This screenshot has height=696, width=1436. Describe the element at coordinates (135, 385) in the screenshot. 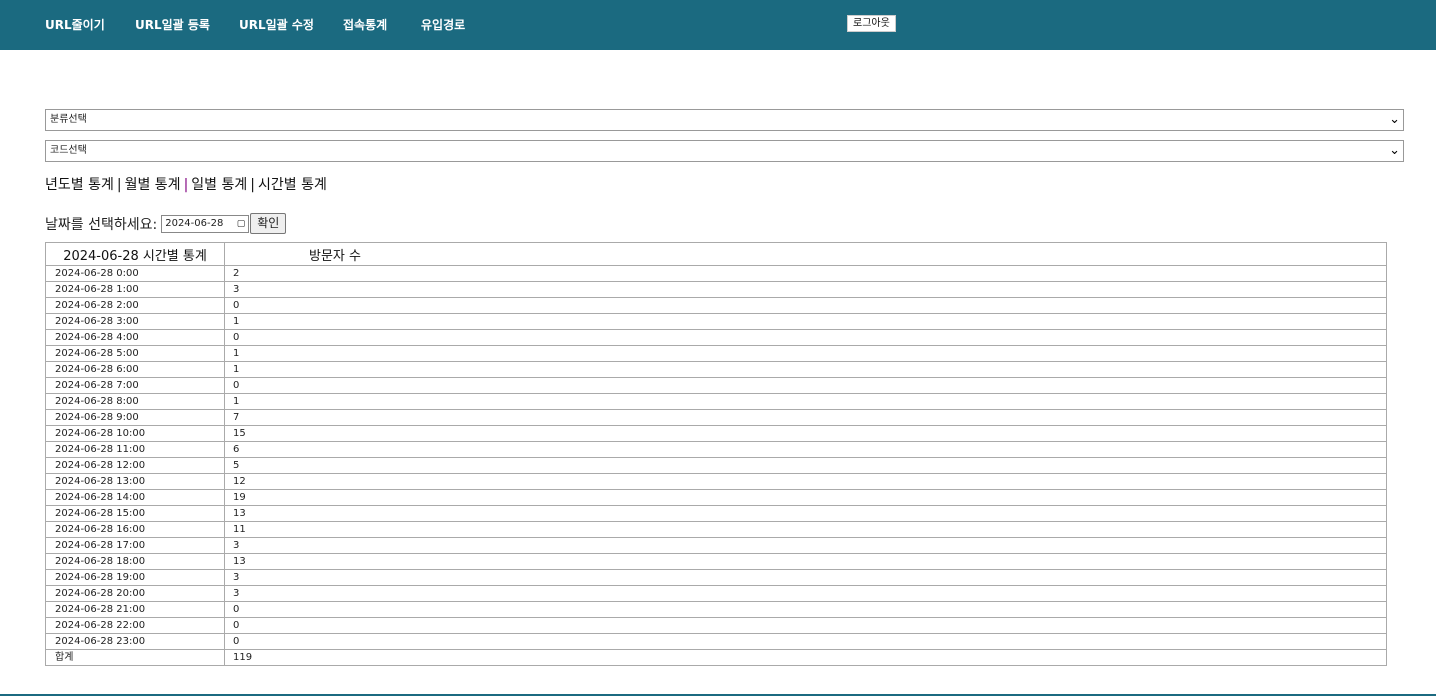

I see `cell-time: 2024-06-28 7:00` at that location.